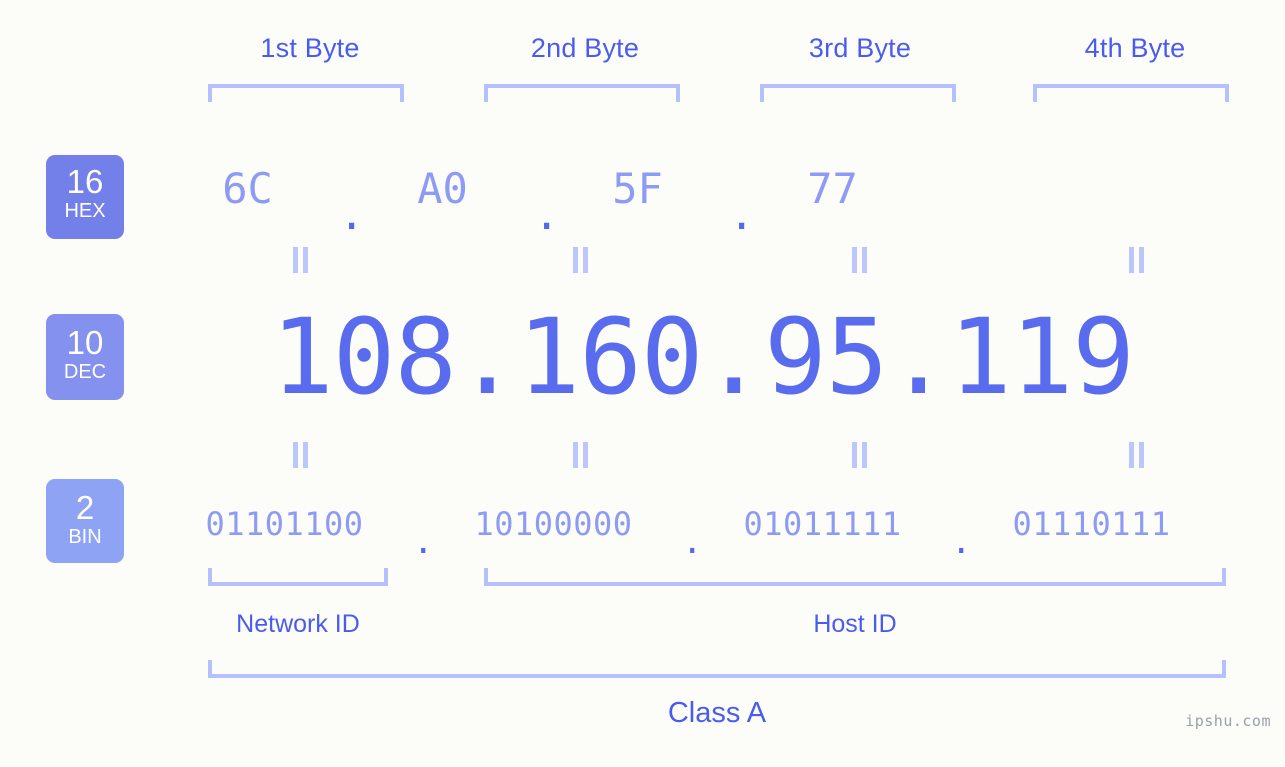 The image size is (1285, 767). Describe the element at coordinates (832, 188) in the screenshot. I see `hex-byte-4: 77` at that location.